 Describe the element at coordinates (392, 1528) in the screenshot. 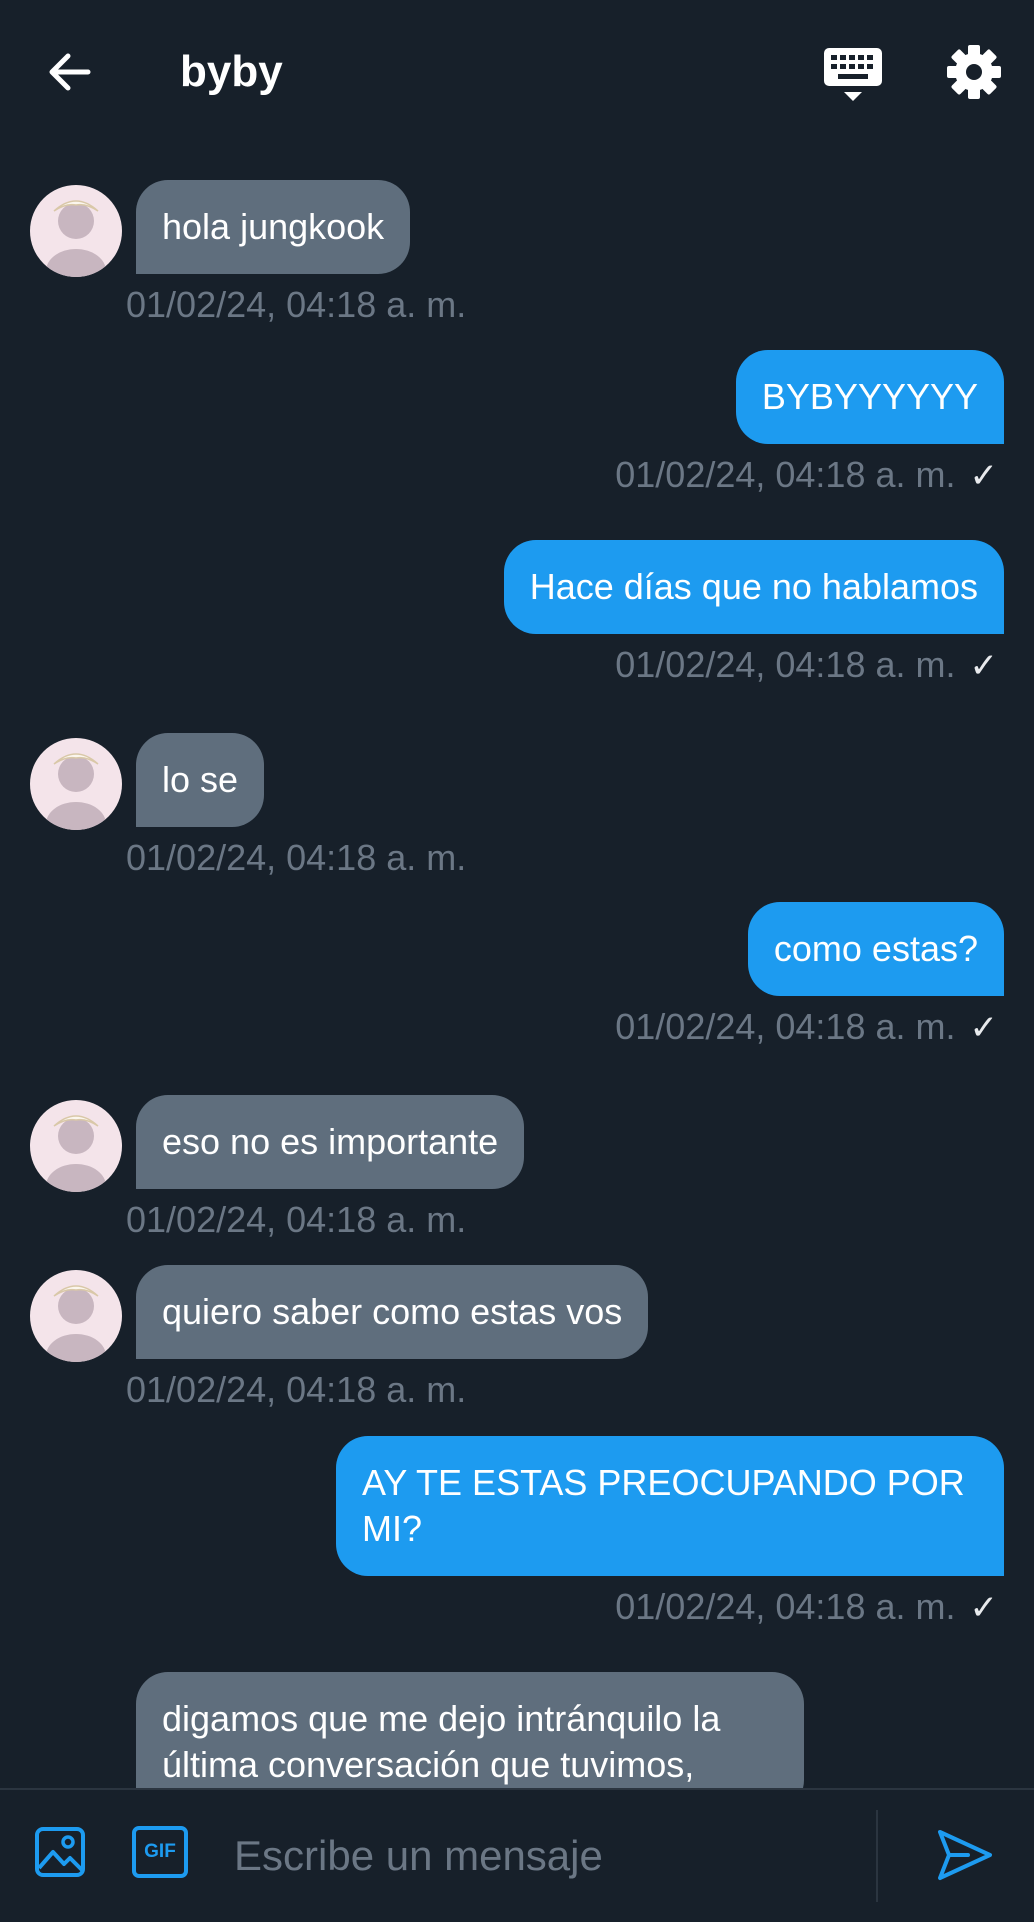

I see `message-text-line: MI?` at that location.